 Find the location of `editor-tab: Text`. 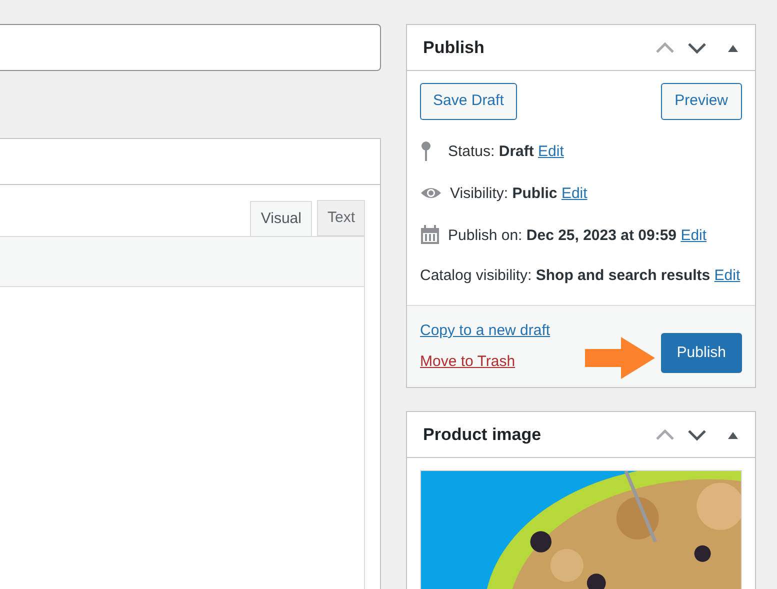

editor-tab: Text is located at coordinates (341, 218).